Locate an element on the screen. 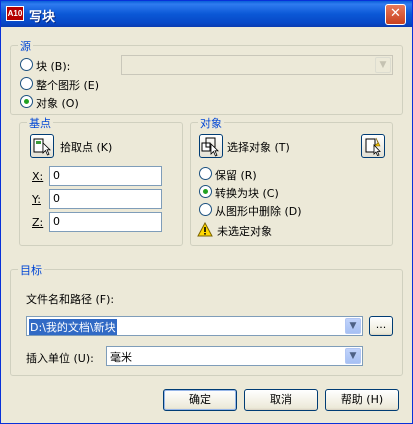 This screenshot has height=424, width=413. y-label: Y: is located at coordinates (36, 199).